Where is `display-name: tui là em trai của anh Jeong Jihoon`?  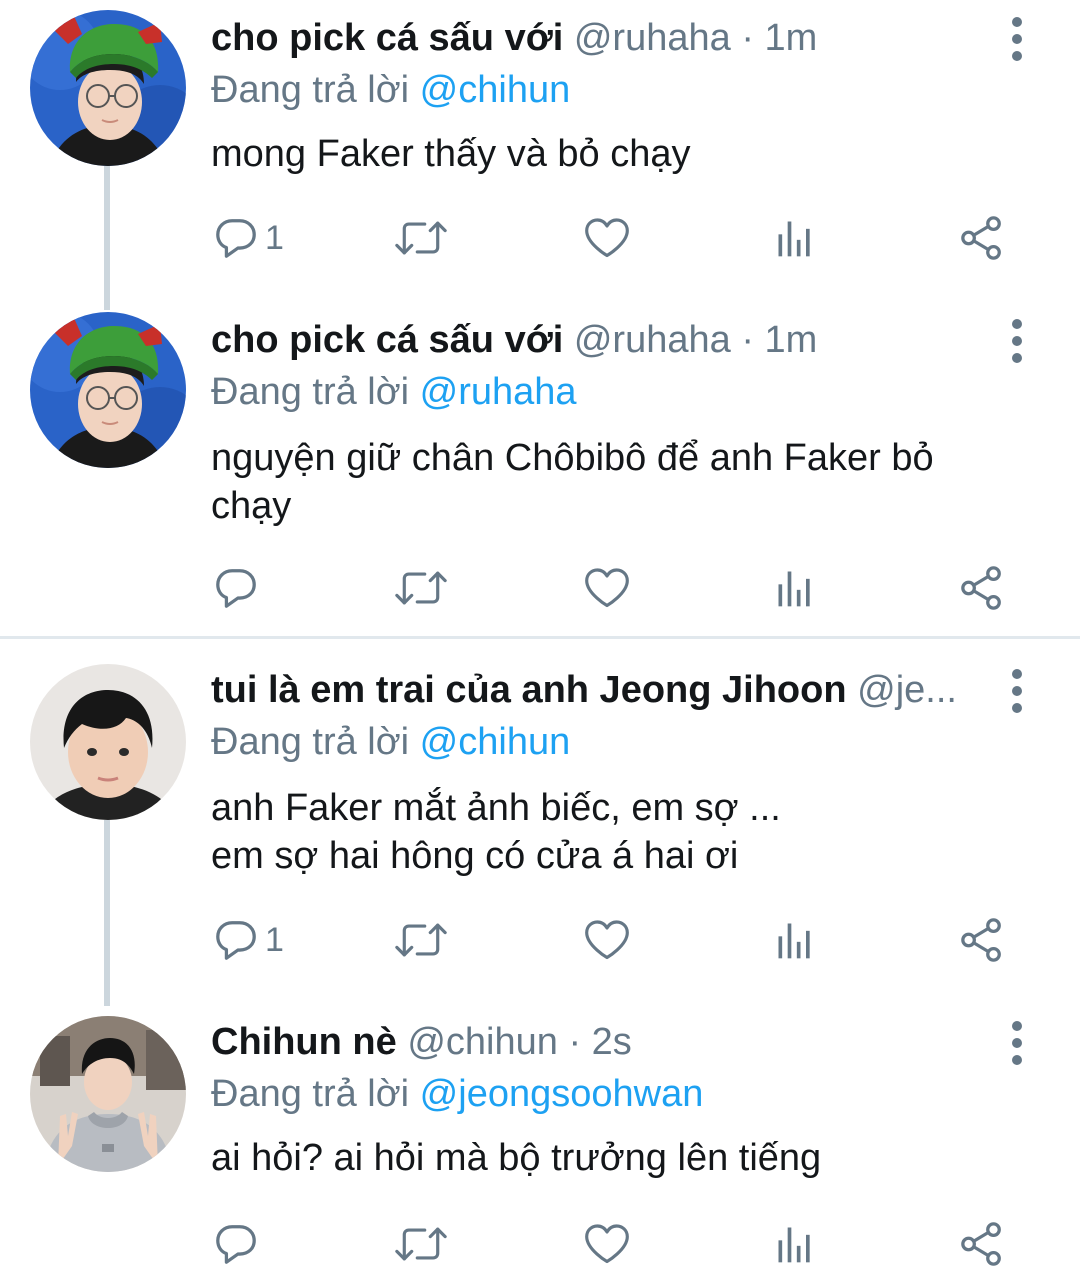
display-name: tui là em trai của anh Jeong Jihoon is located at coordinates (529, 690).